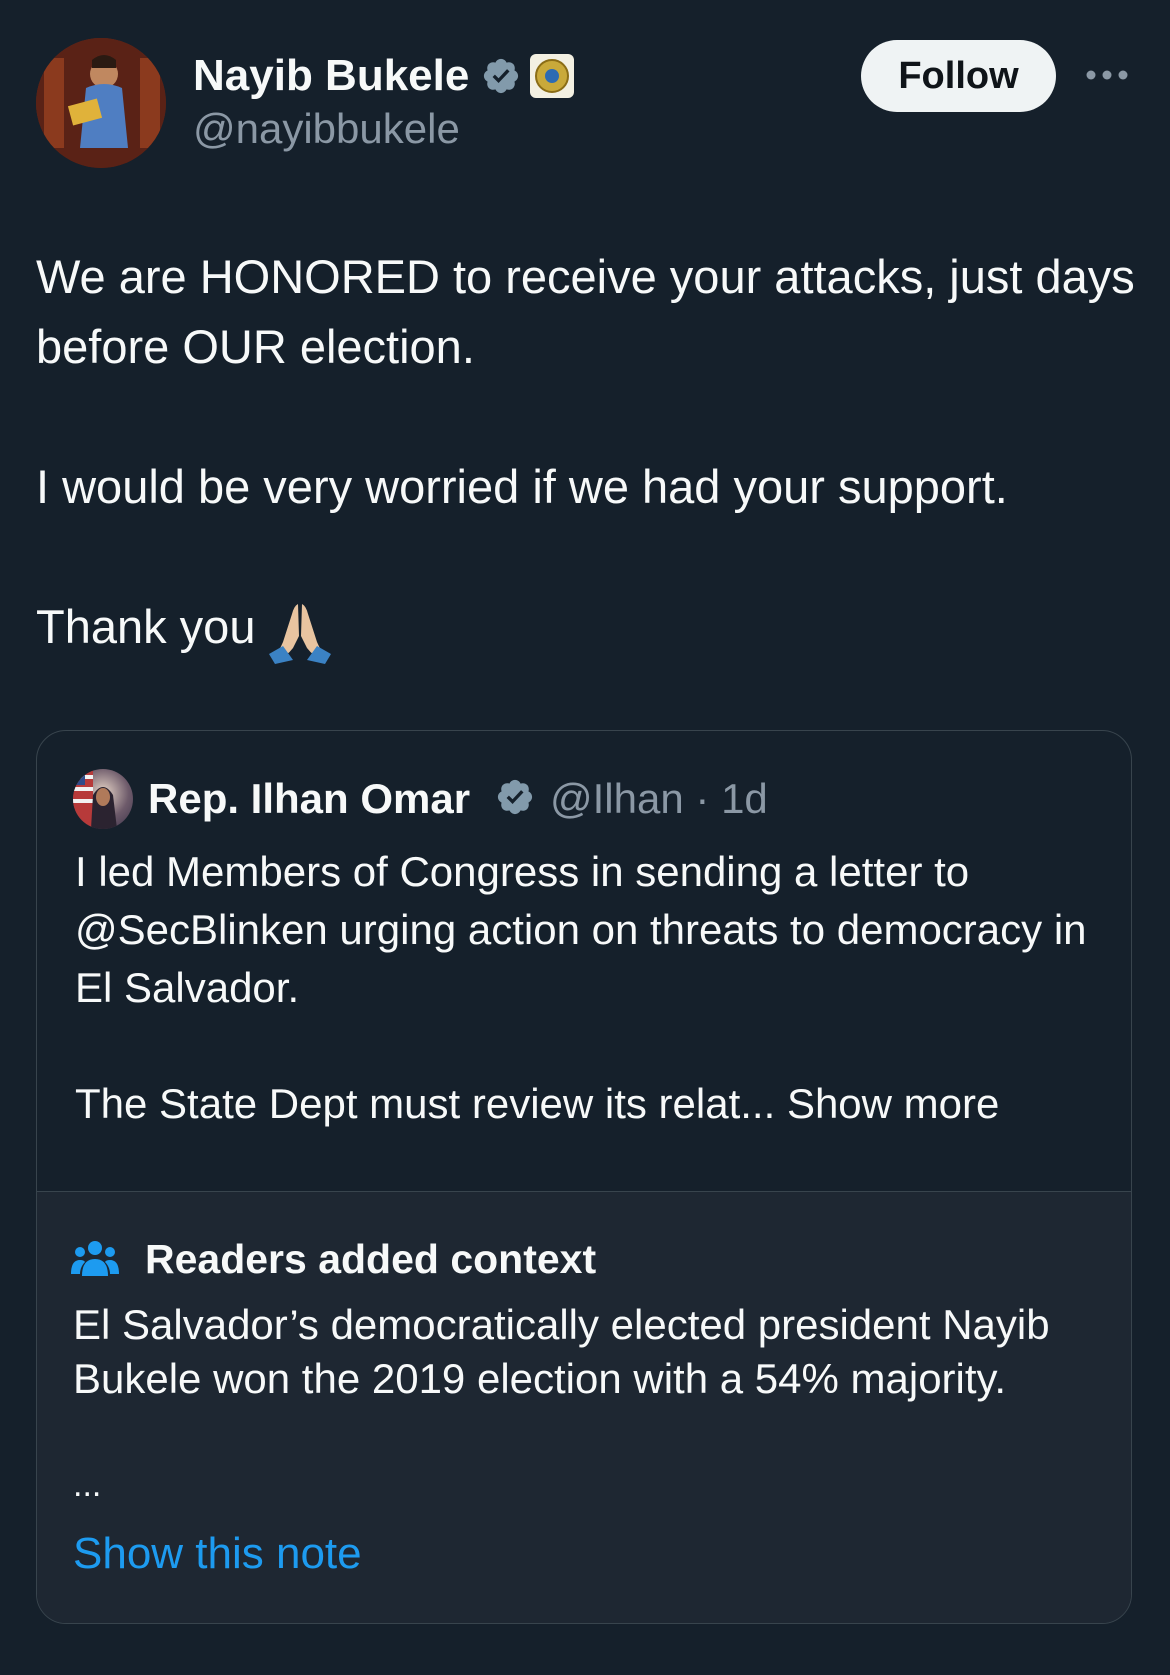  Describe the element at coordinates (326, 129) in the screenshot. I see `author-handle: @nayibbukele` at that location.